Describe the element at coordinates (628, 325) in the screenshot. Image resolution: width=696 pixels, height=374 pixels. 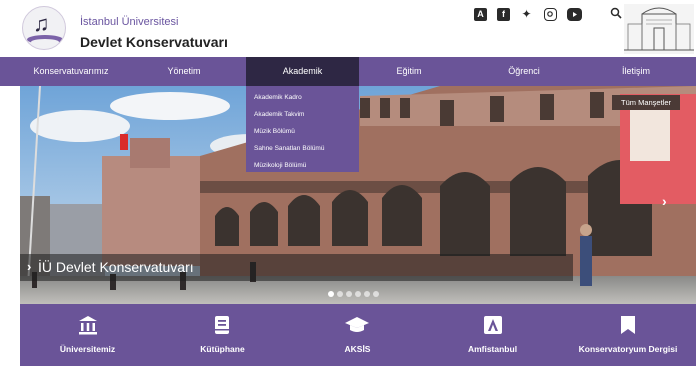
I see `bookmark-icon` at that location.